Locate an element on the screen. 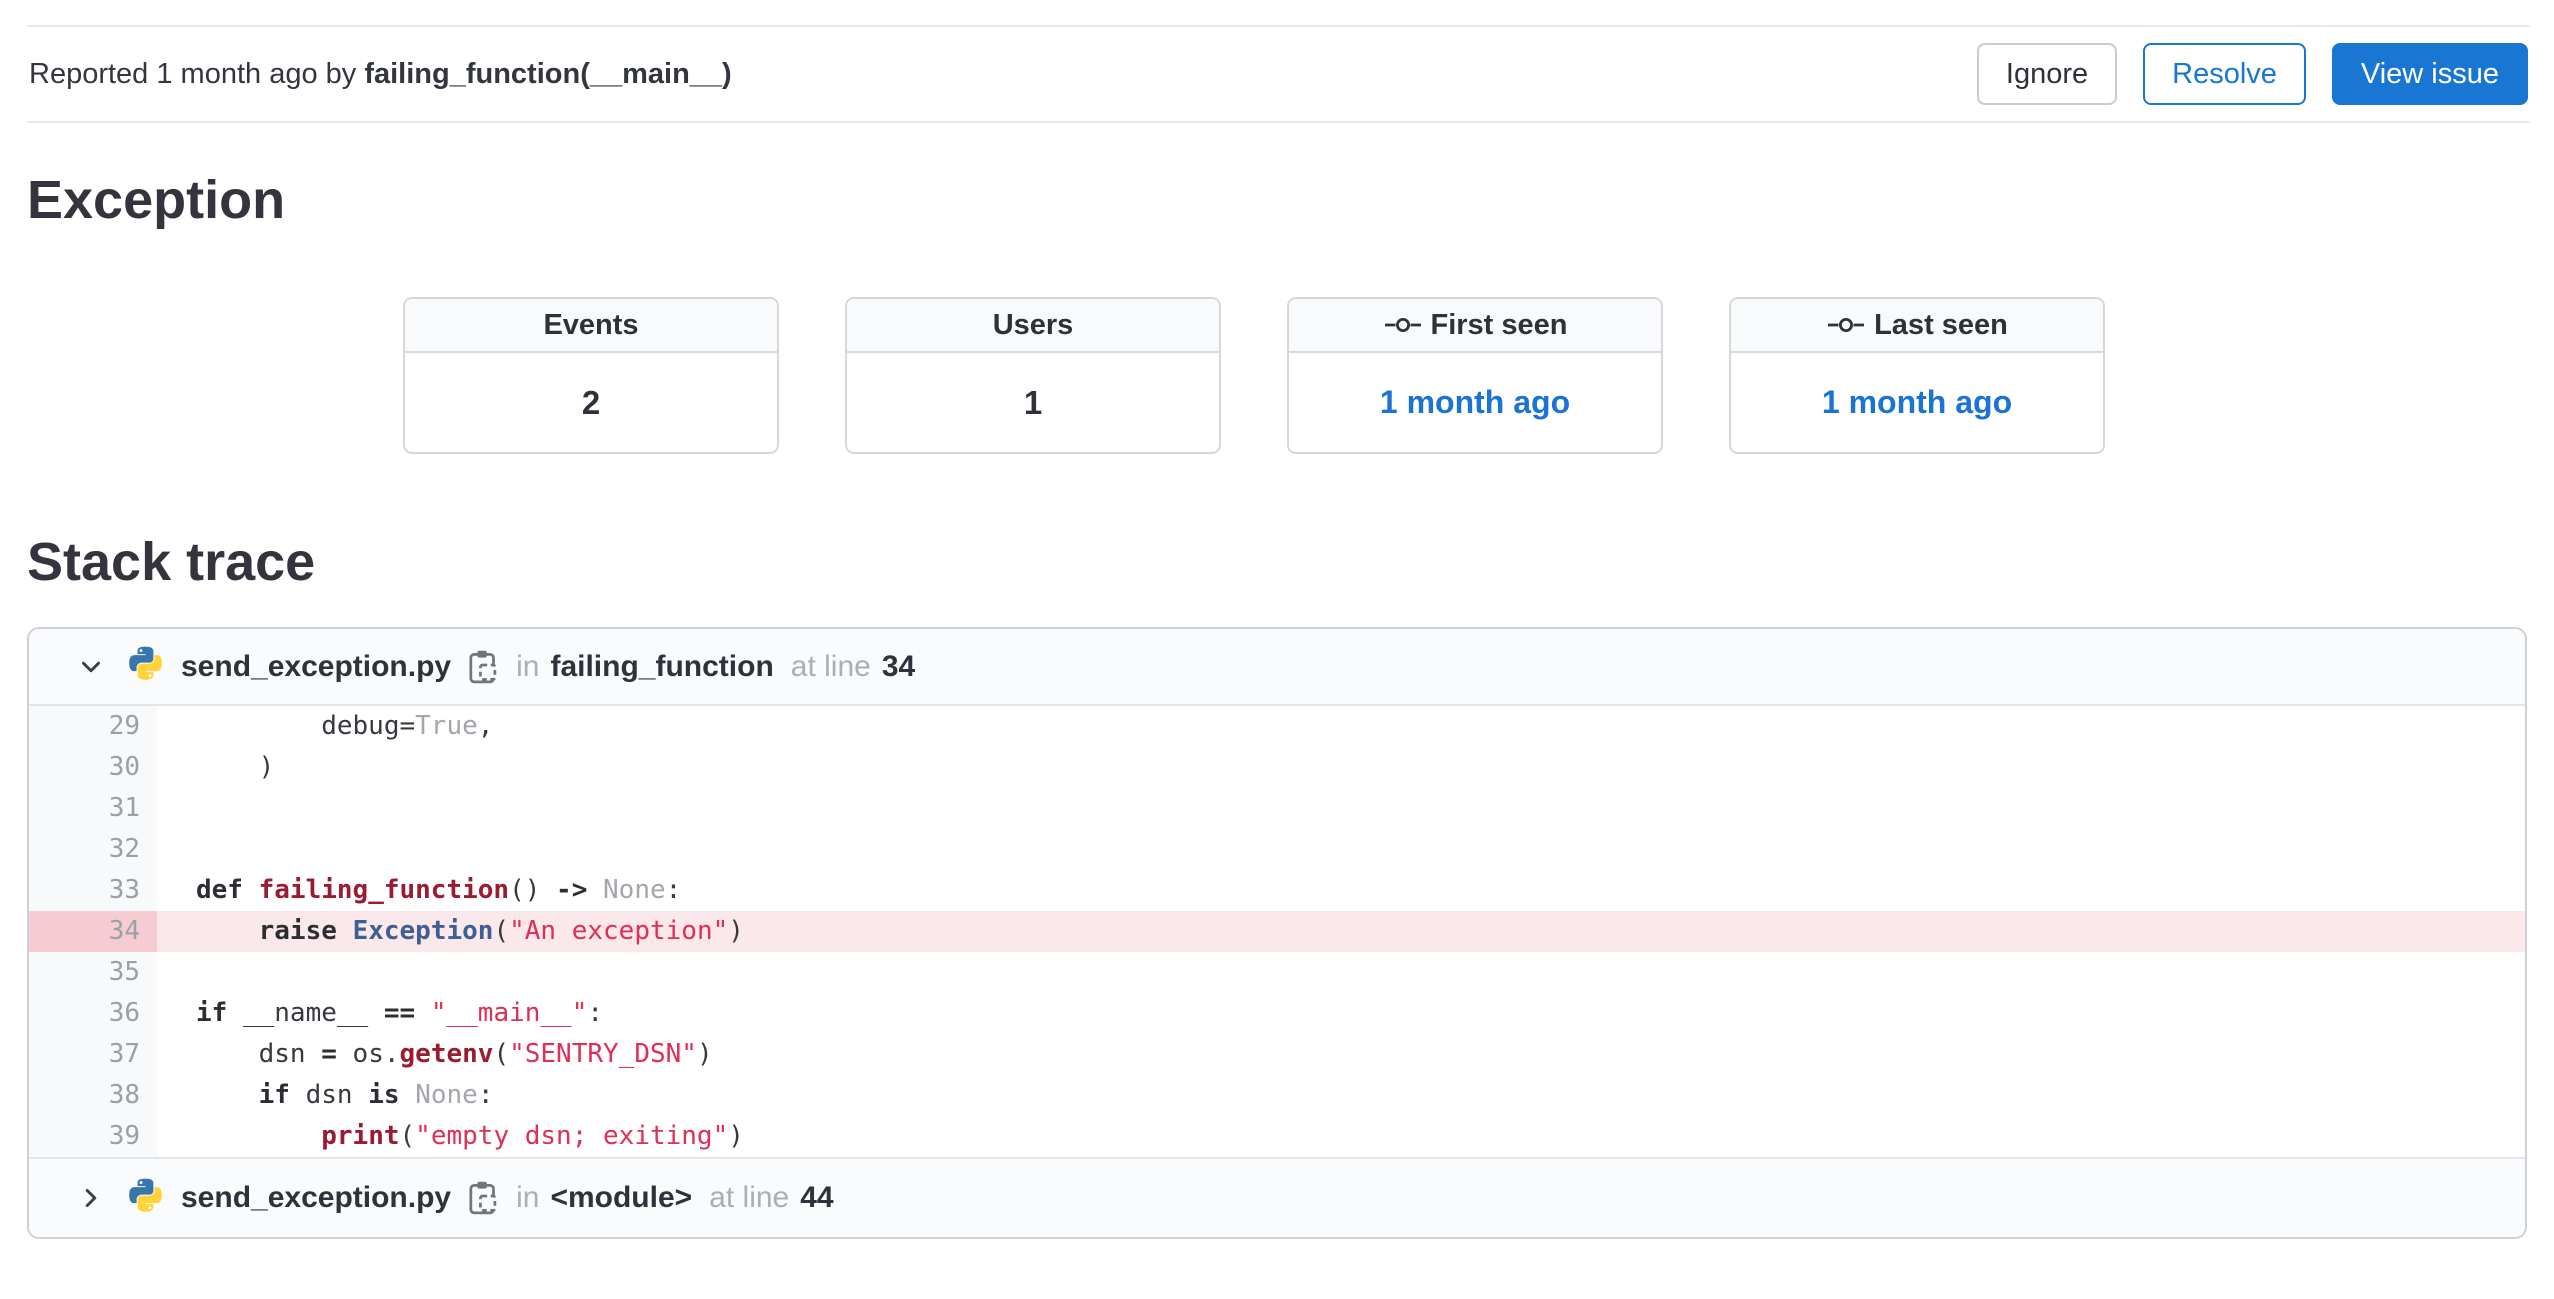 This screenshot has width=2554, height=1299. line-number: 29 is located at coordinates (93, 726).